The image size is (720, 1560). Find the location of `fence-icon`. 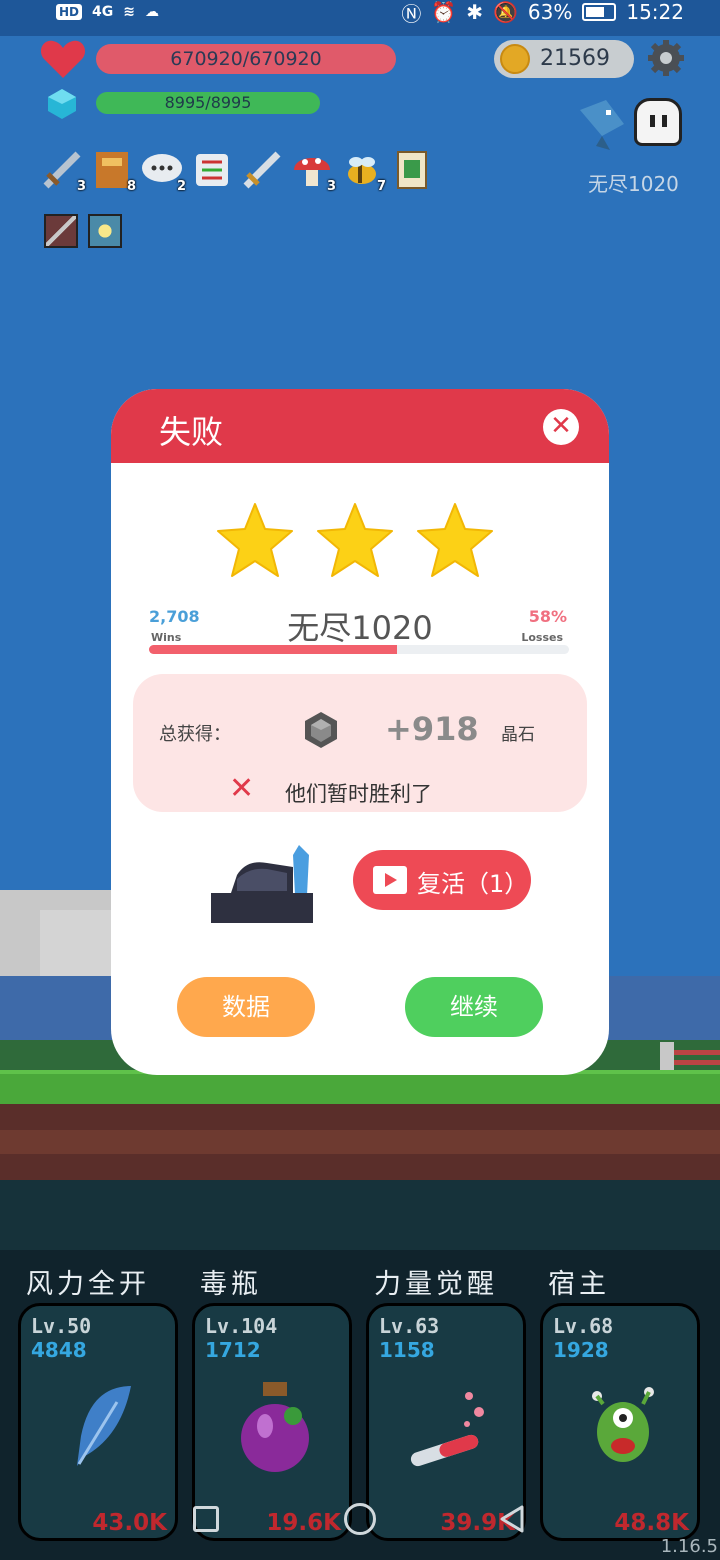

fence-icon is located at coordinates (690, 1057).